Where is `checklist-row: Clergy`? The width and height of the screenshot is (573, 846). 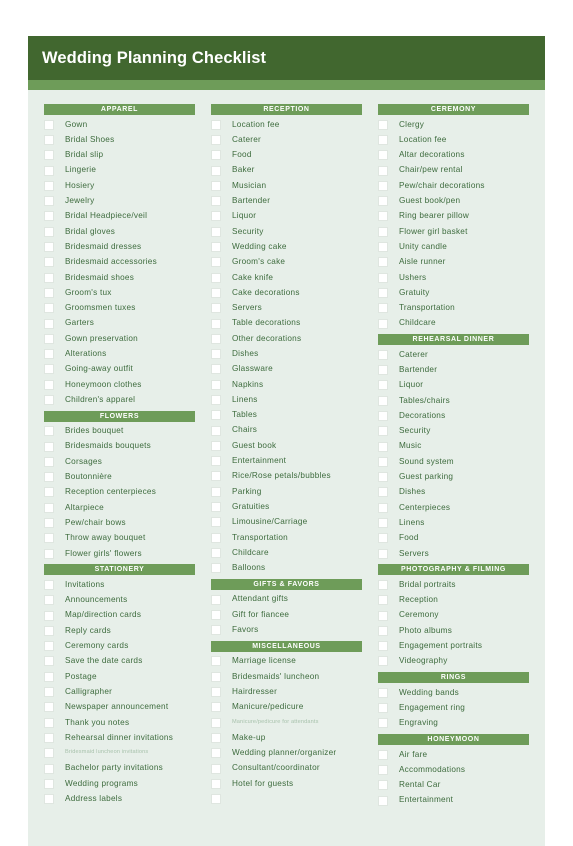 checklist-row: Clergy is located at coordinates (453, 124).